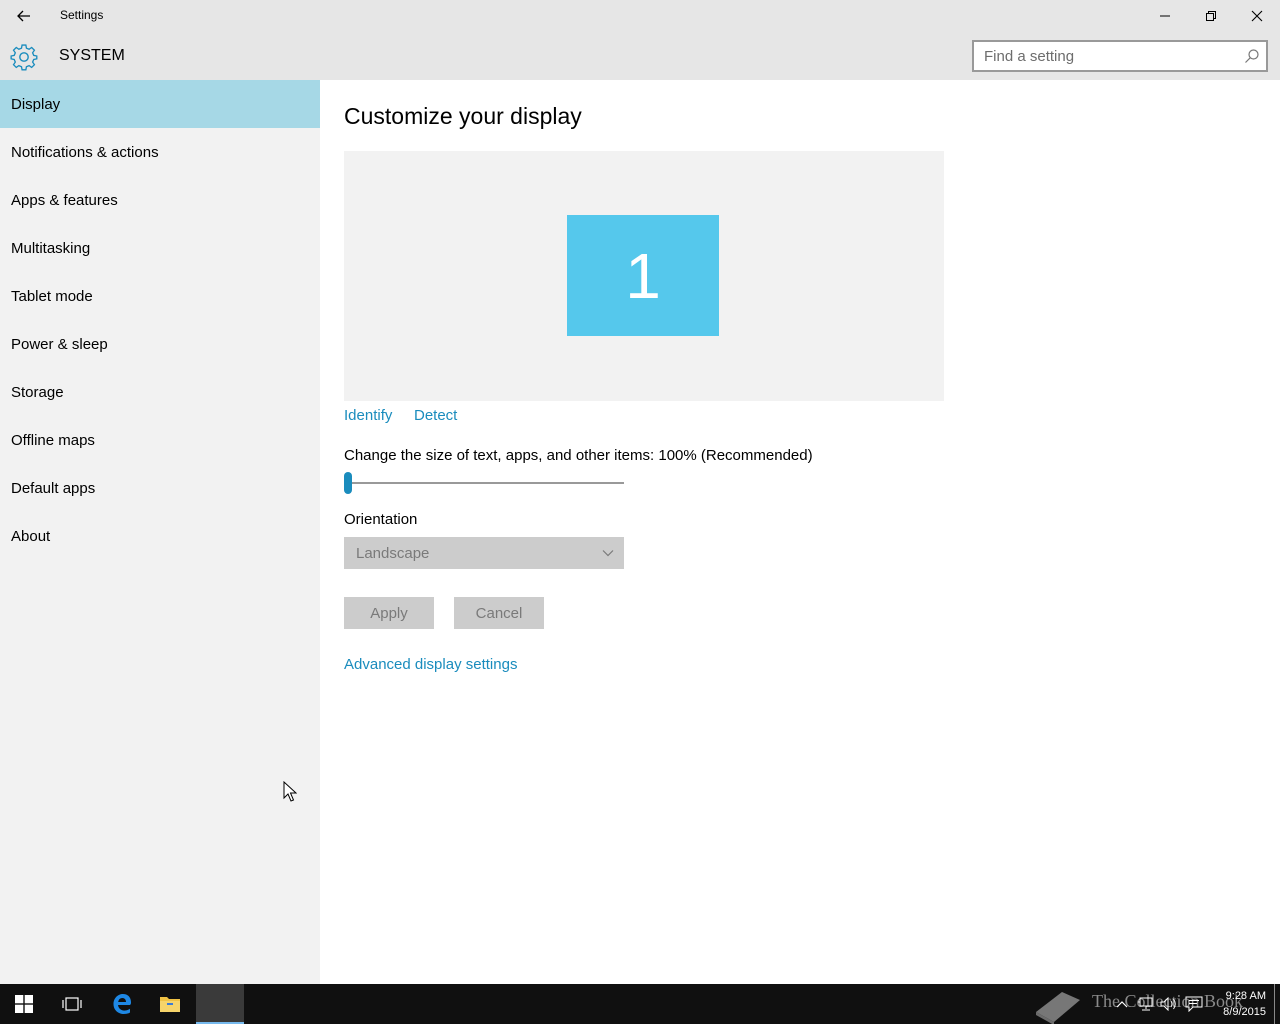 The image size is (1280, 1024). Describe the element at coordinates (220, 1004) in the screenshot. I see `settings-taskbar-button` at that location.